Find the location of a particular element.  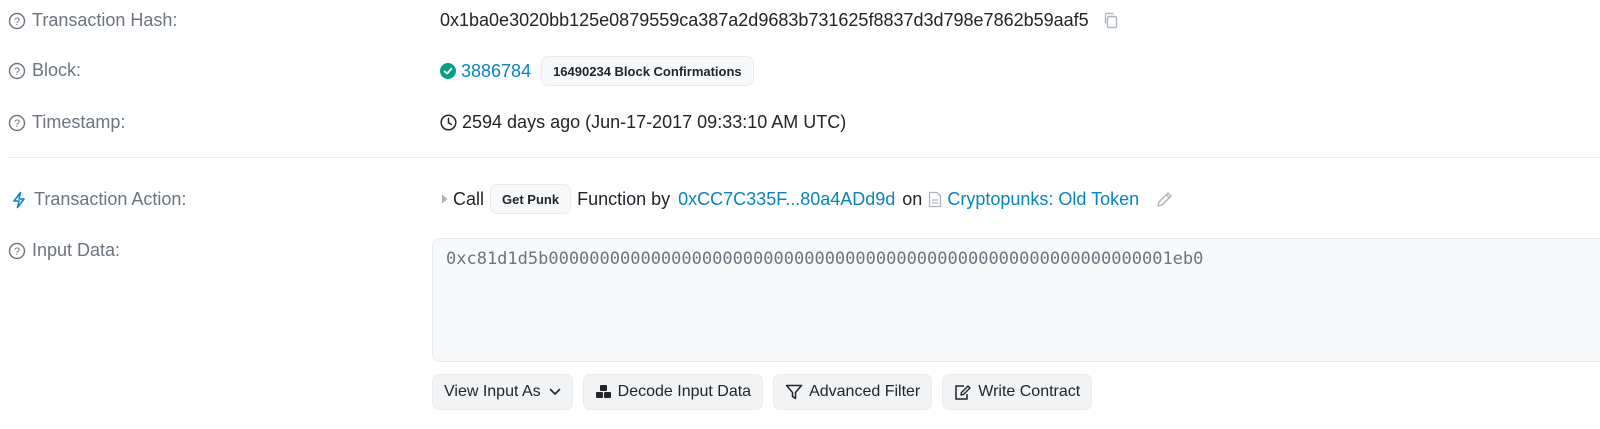

cubes-icon is located at coordinates (603, 391).